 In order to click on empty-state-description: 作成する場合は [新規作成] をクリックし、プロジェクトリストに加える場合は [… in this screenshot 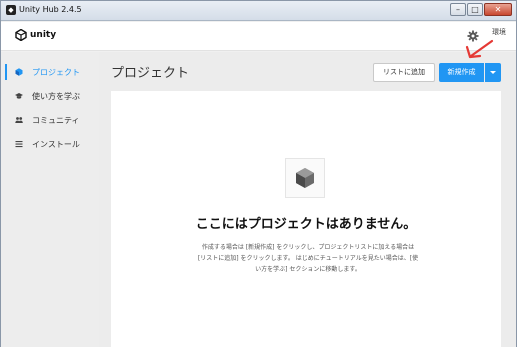, I will do `click(308, 258)`.